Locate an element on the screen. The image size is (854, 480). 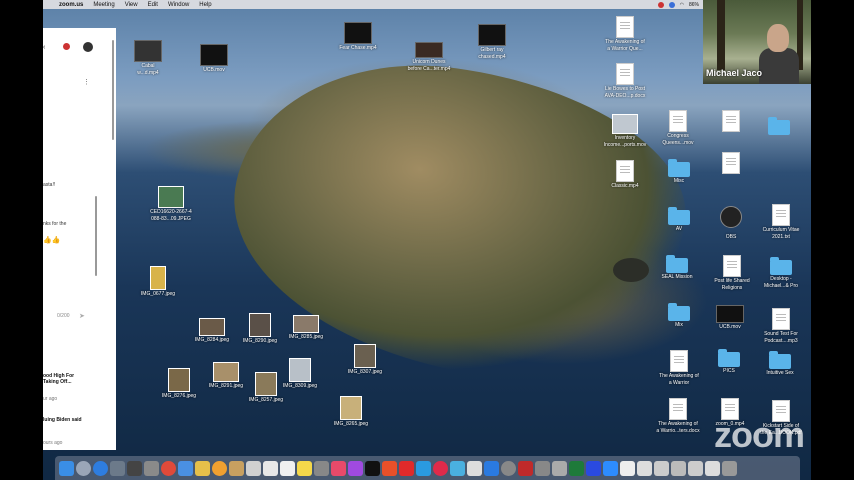
icon-label: IMG_8291.jpeg is located at coordinates (226, 386).